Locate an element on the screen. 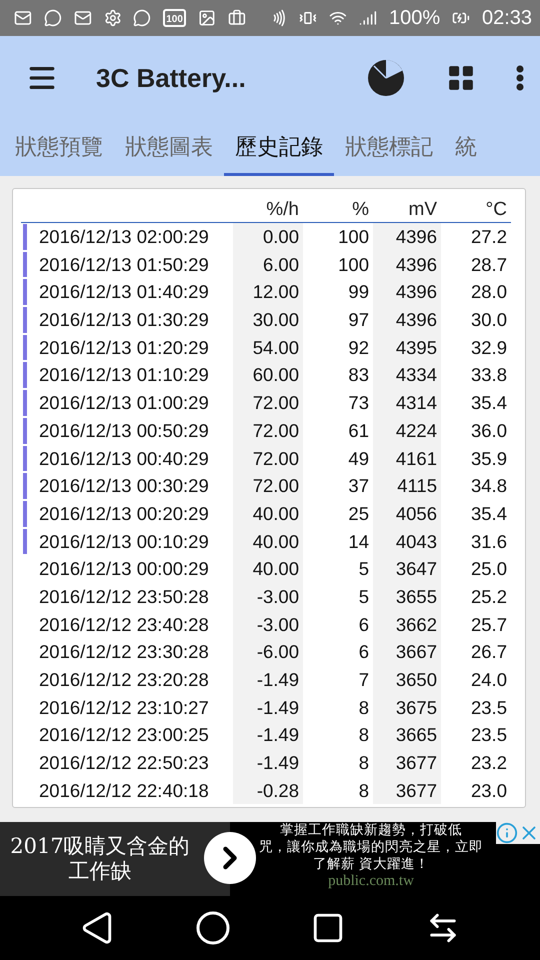 The width and height of the screenshot is (540, 960). table-cell: -3.00 is located at coordinates (268, 596).